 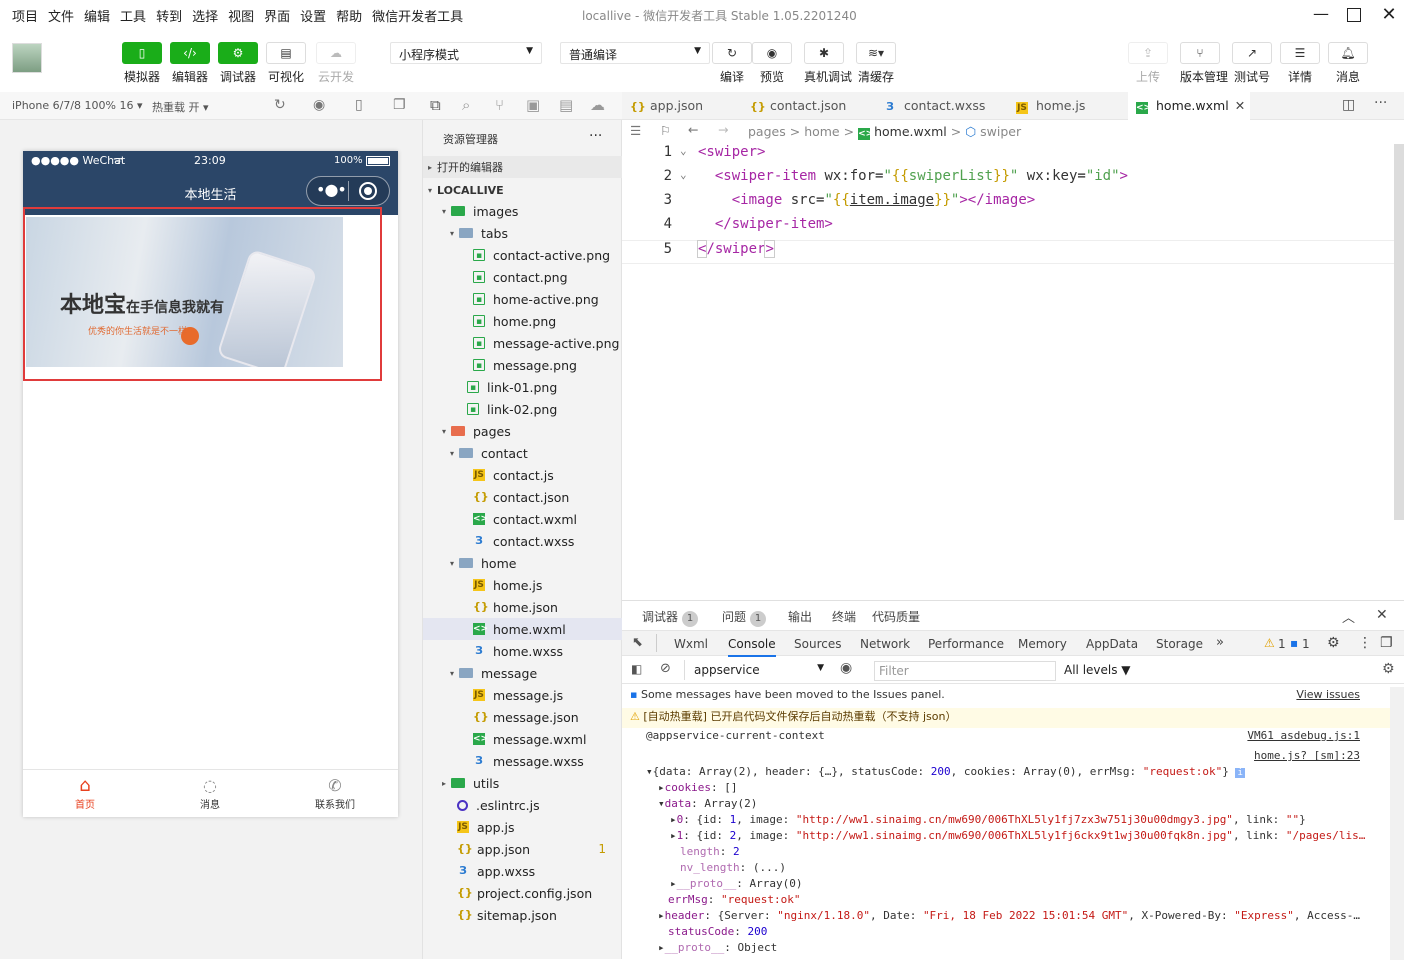 I want to click on split-editor-icon: ◫, so click(x=1348, y=105).